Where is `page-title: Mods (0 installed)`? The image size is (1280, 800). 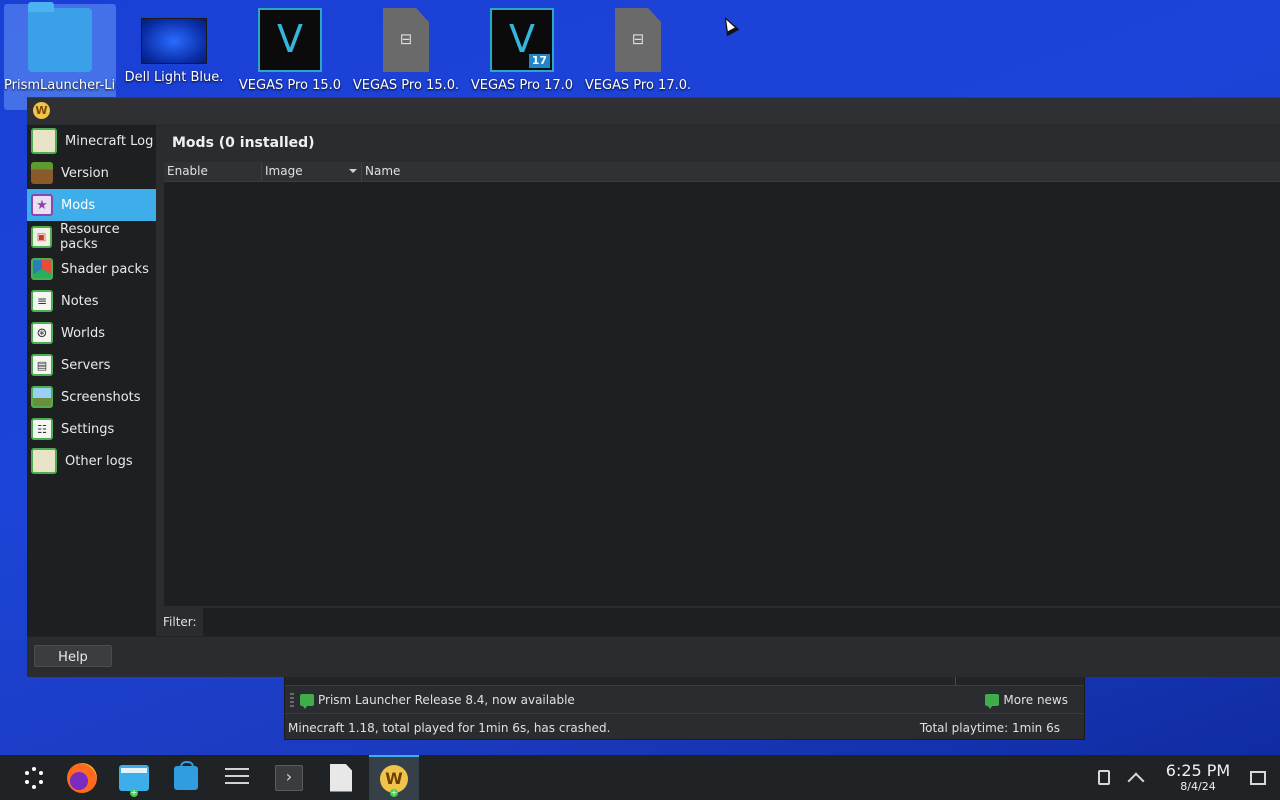
page-title: Mods (0 installed) is located at coordinates (243, 143).